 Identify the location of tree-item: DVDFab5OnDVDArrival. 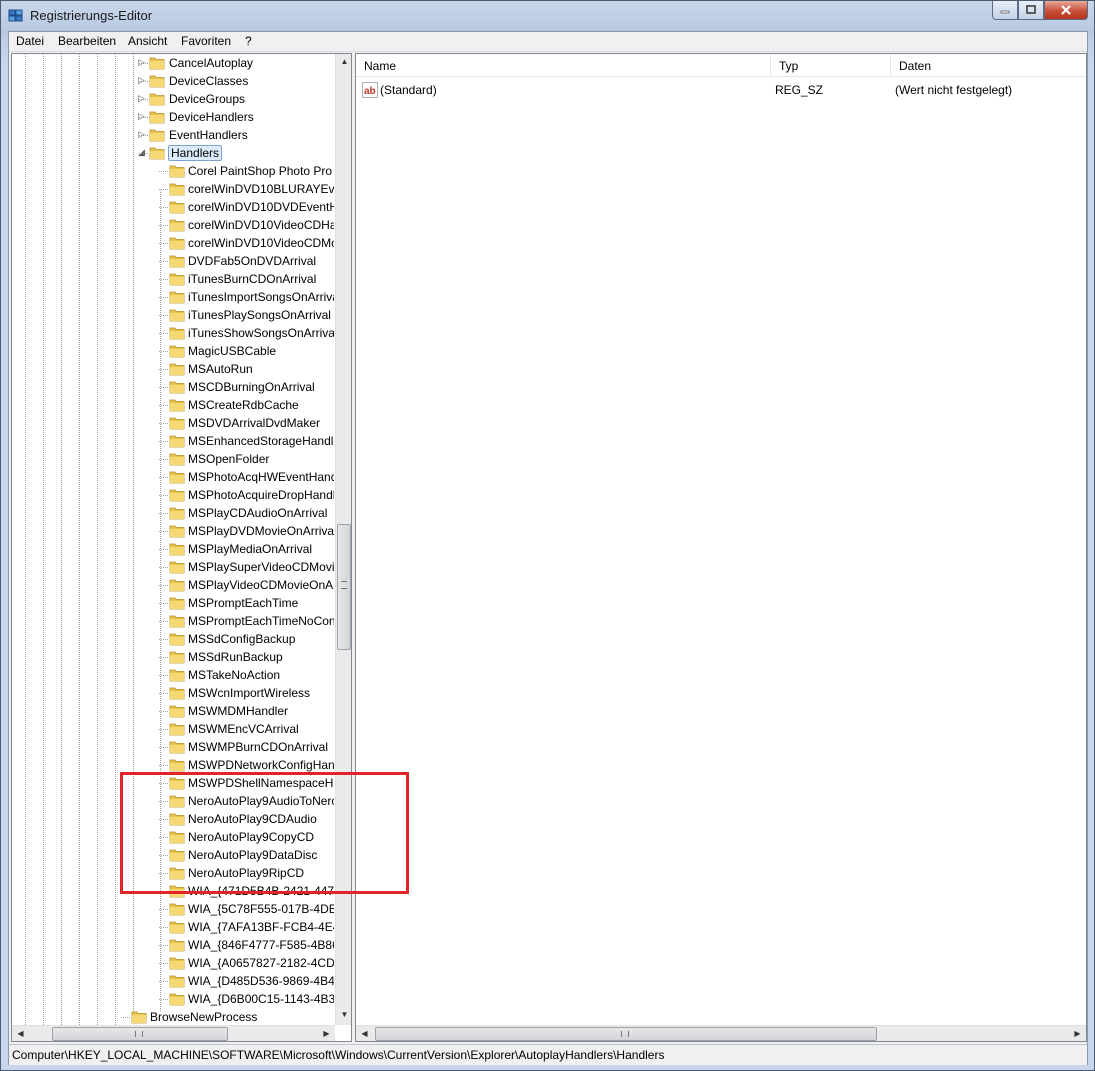
(173, 261).